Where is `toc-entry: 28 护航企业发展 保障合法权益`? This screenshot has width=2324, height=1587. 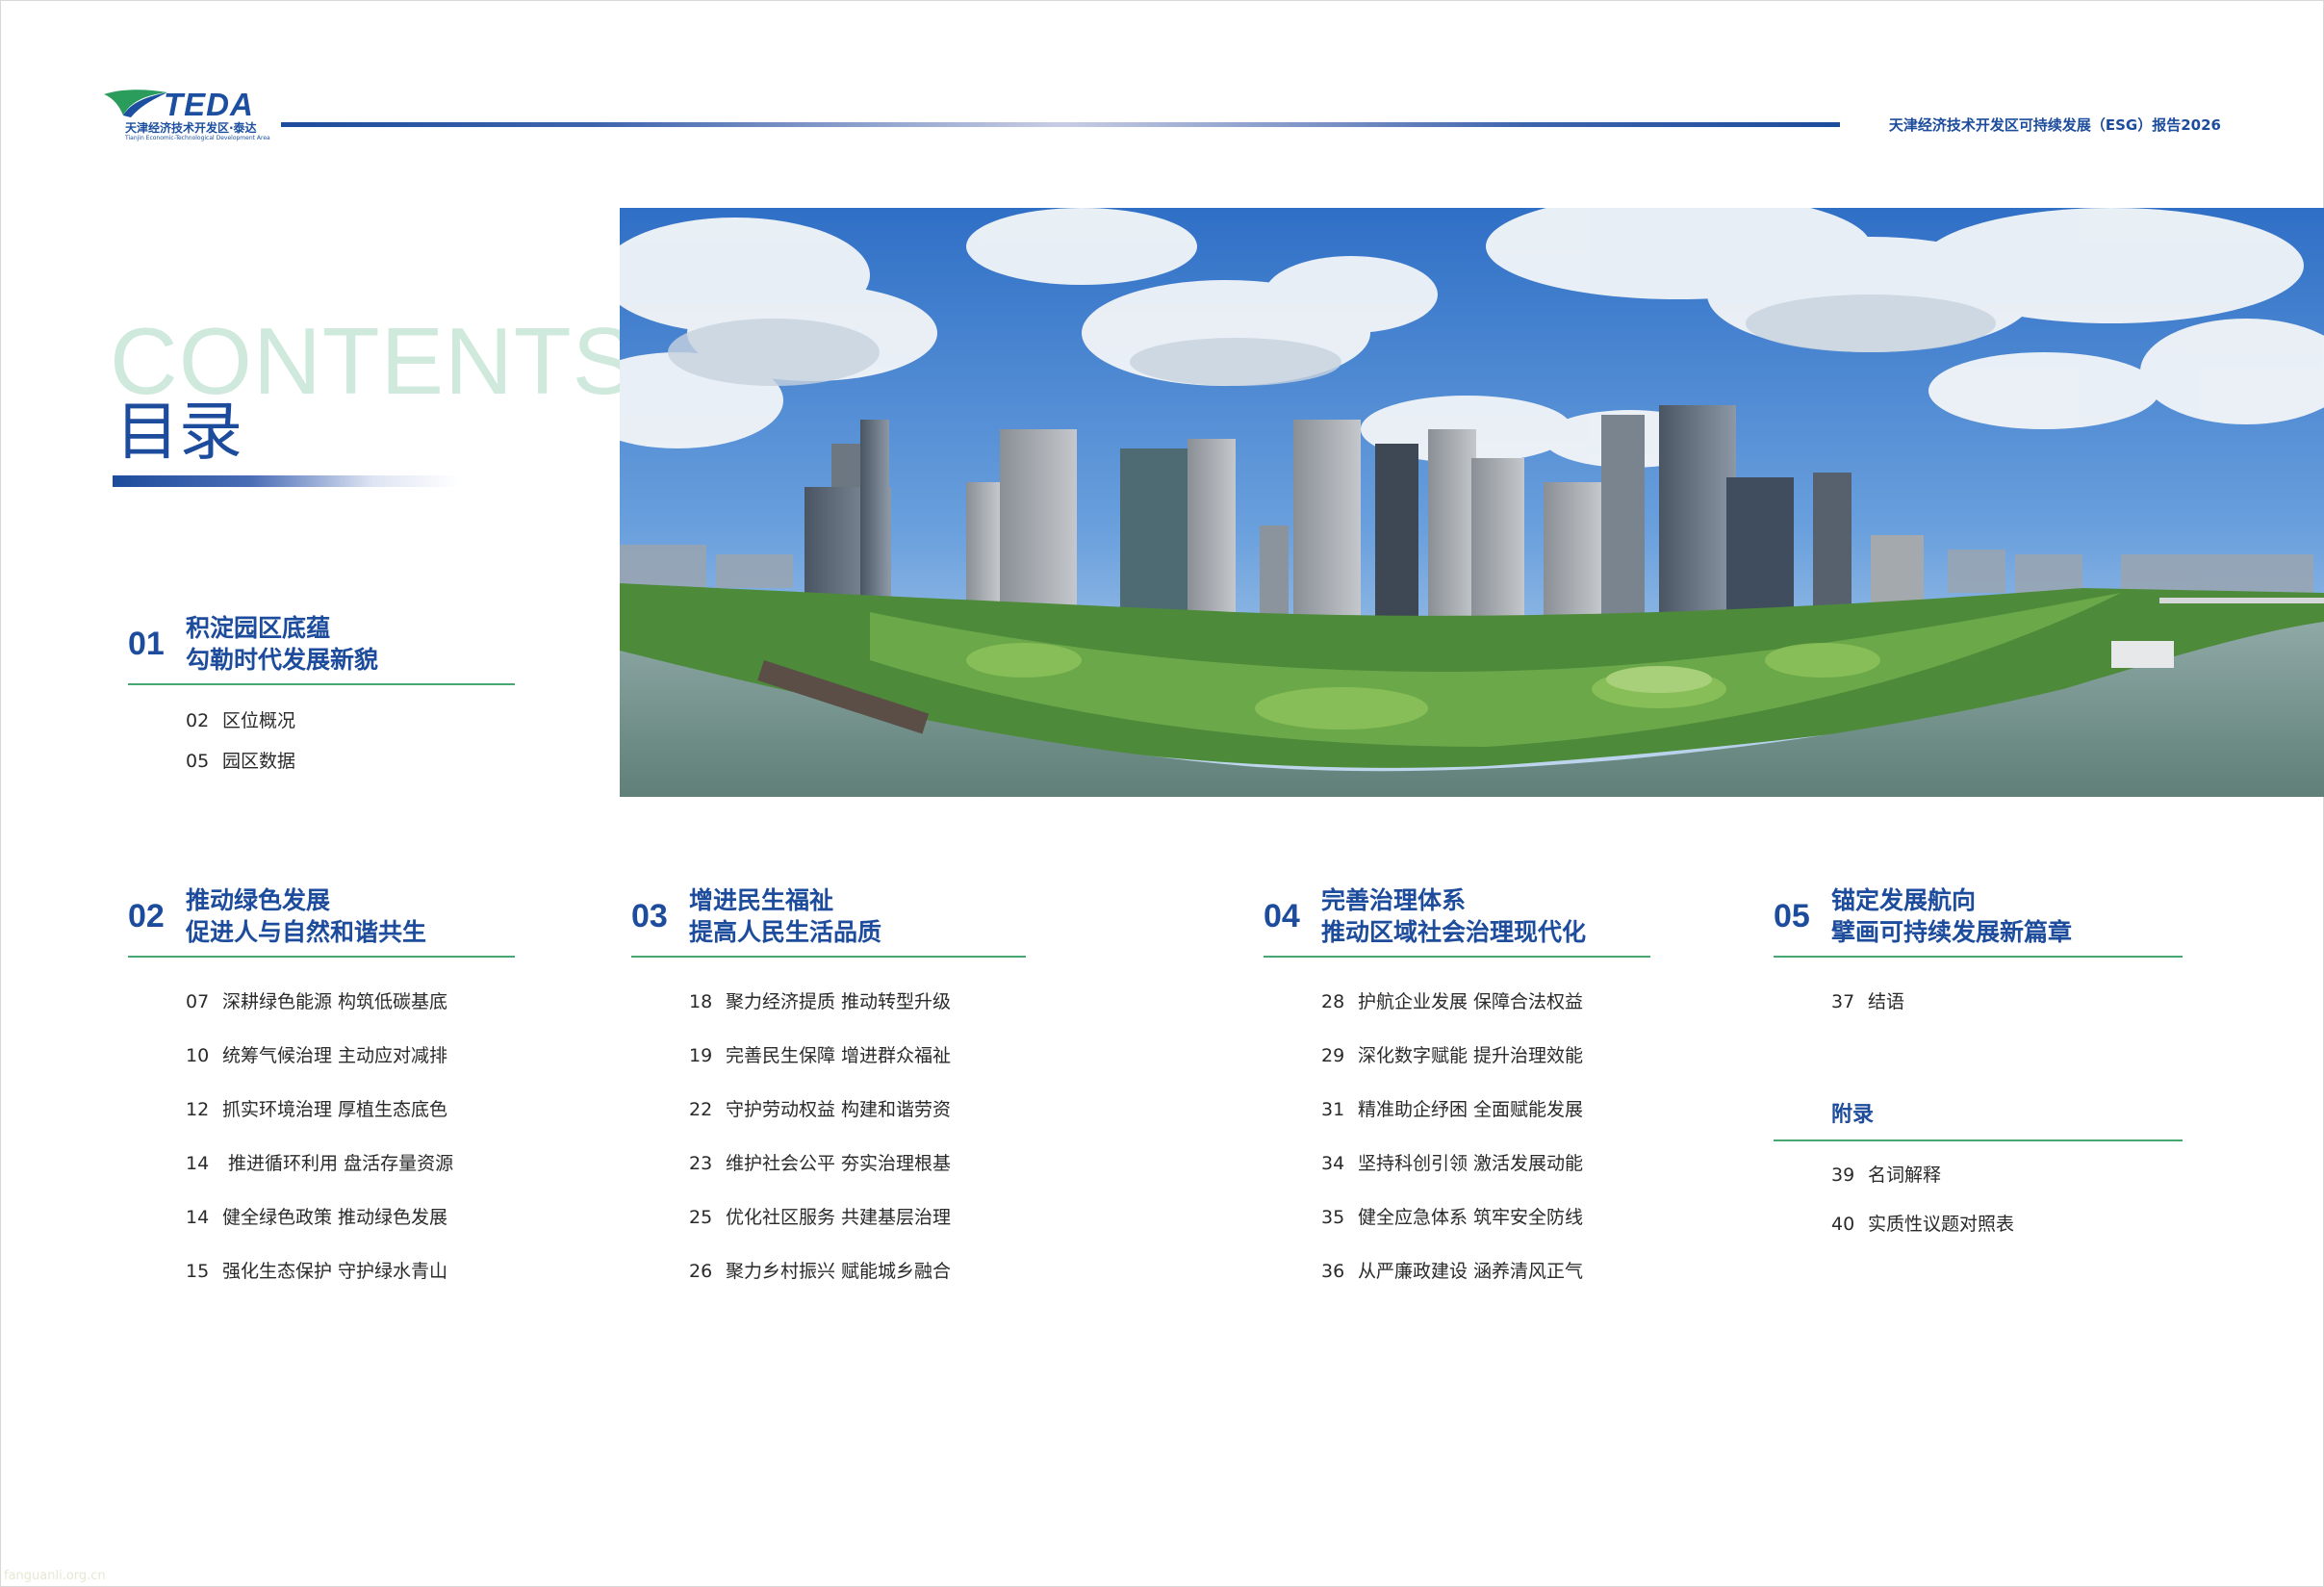
toc-entry: 28 护航企业发展 保障合法权益 is located at coordinates (1452, 1002).